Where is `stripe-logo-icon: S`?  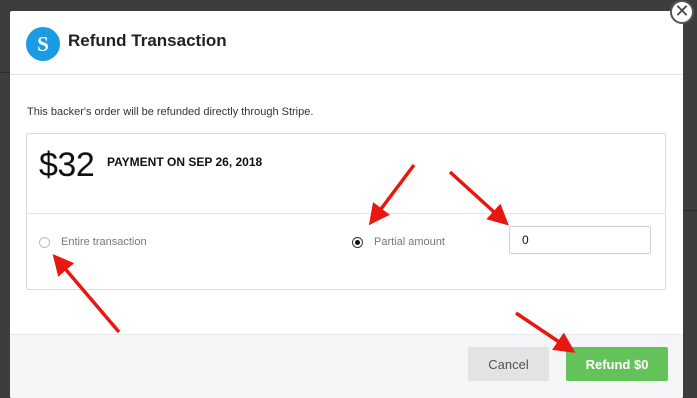
stripe-logo-icon: S is located at coordinates (43, 44).